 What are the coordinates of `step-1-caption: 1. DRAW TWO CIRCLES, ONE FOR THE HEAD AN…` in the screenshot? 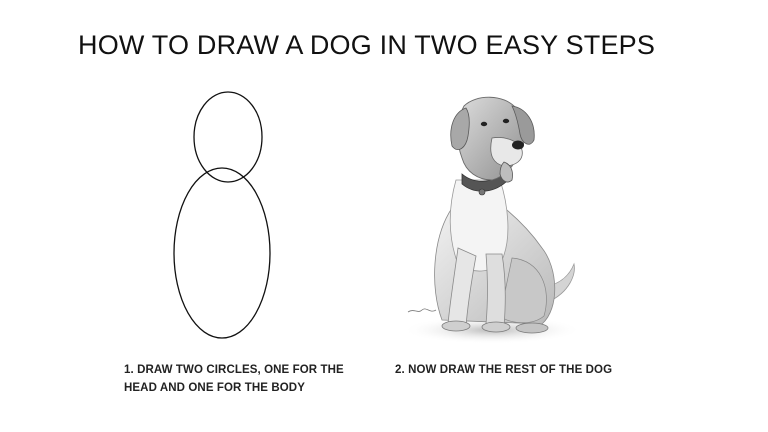 It's located at (244, 379).